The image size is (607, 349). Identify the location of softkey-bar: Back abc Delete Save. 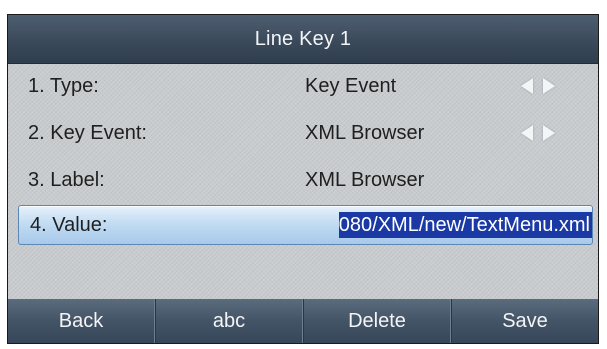
(303, 321).